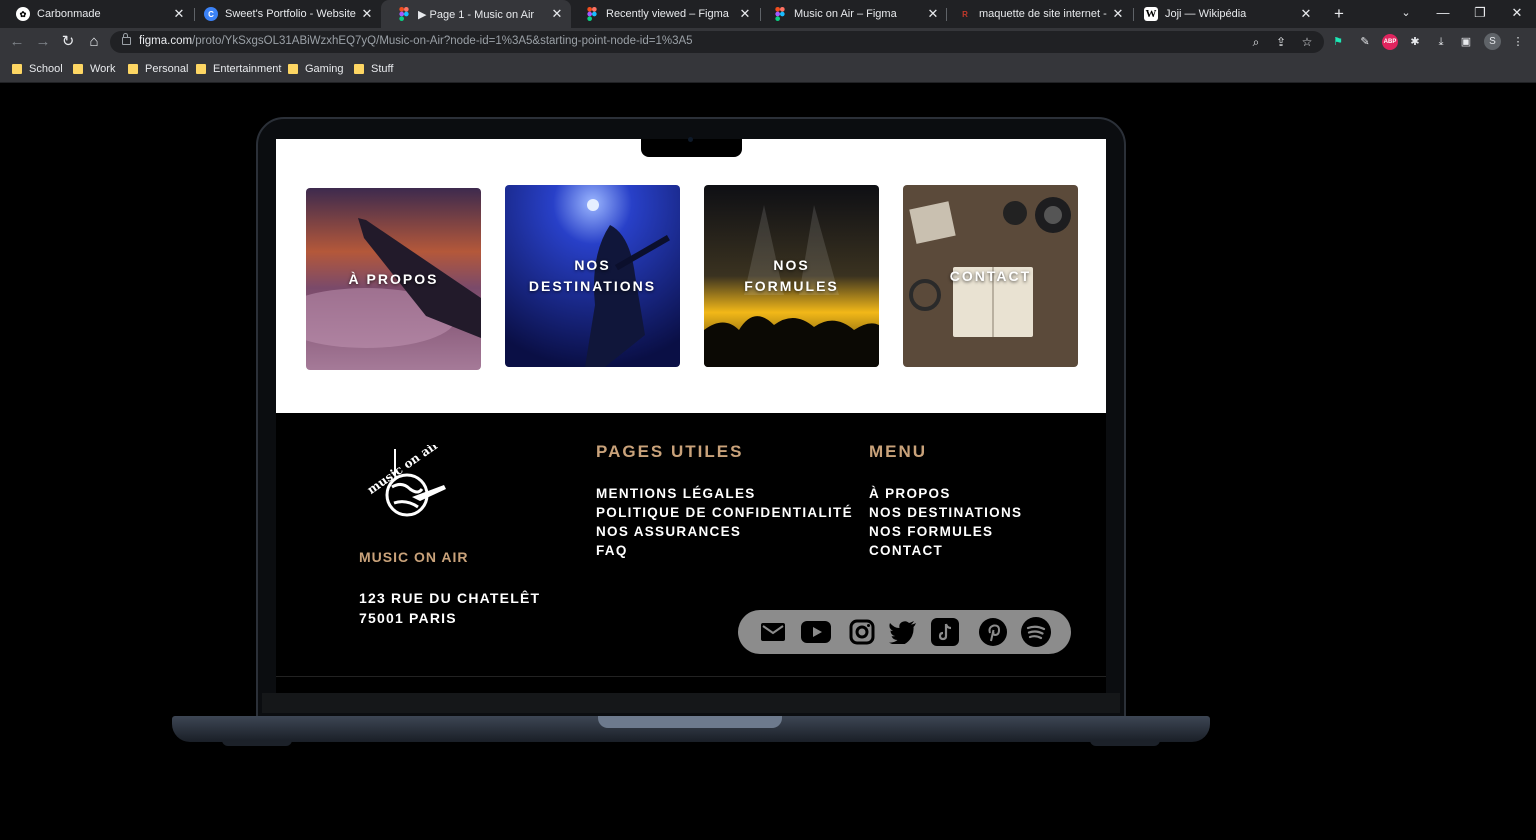 The width and height of the screenshot is (1536, 840). I want to click on card-label: À PROPOS, so click(393, 278).